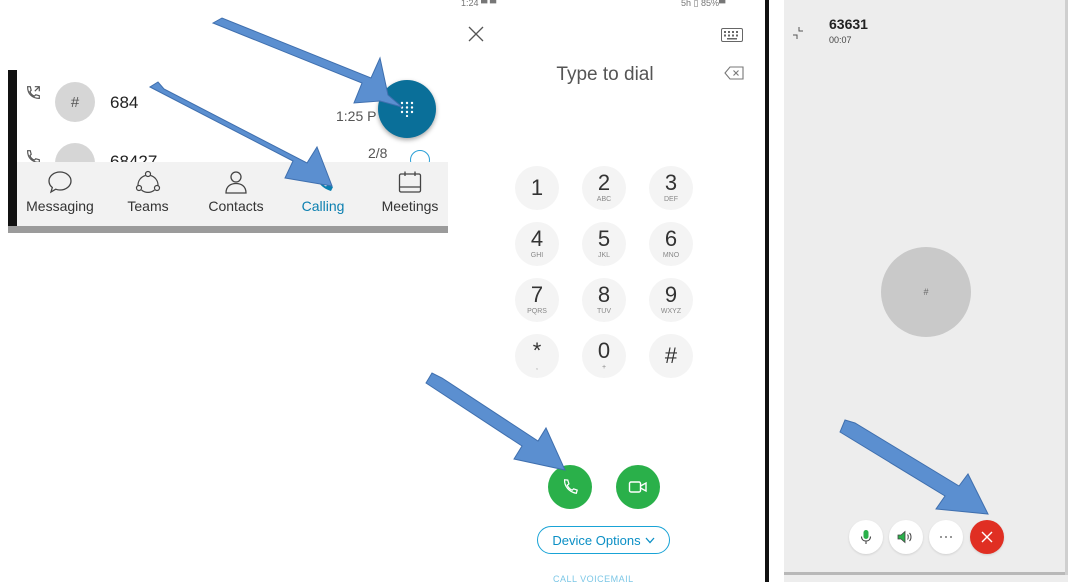 This screenshot has height=584, width=1068. Describe the element at coordinates (495, 421) in the screenshot. I see `annotation-arrow-call` at that location.